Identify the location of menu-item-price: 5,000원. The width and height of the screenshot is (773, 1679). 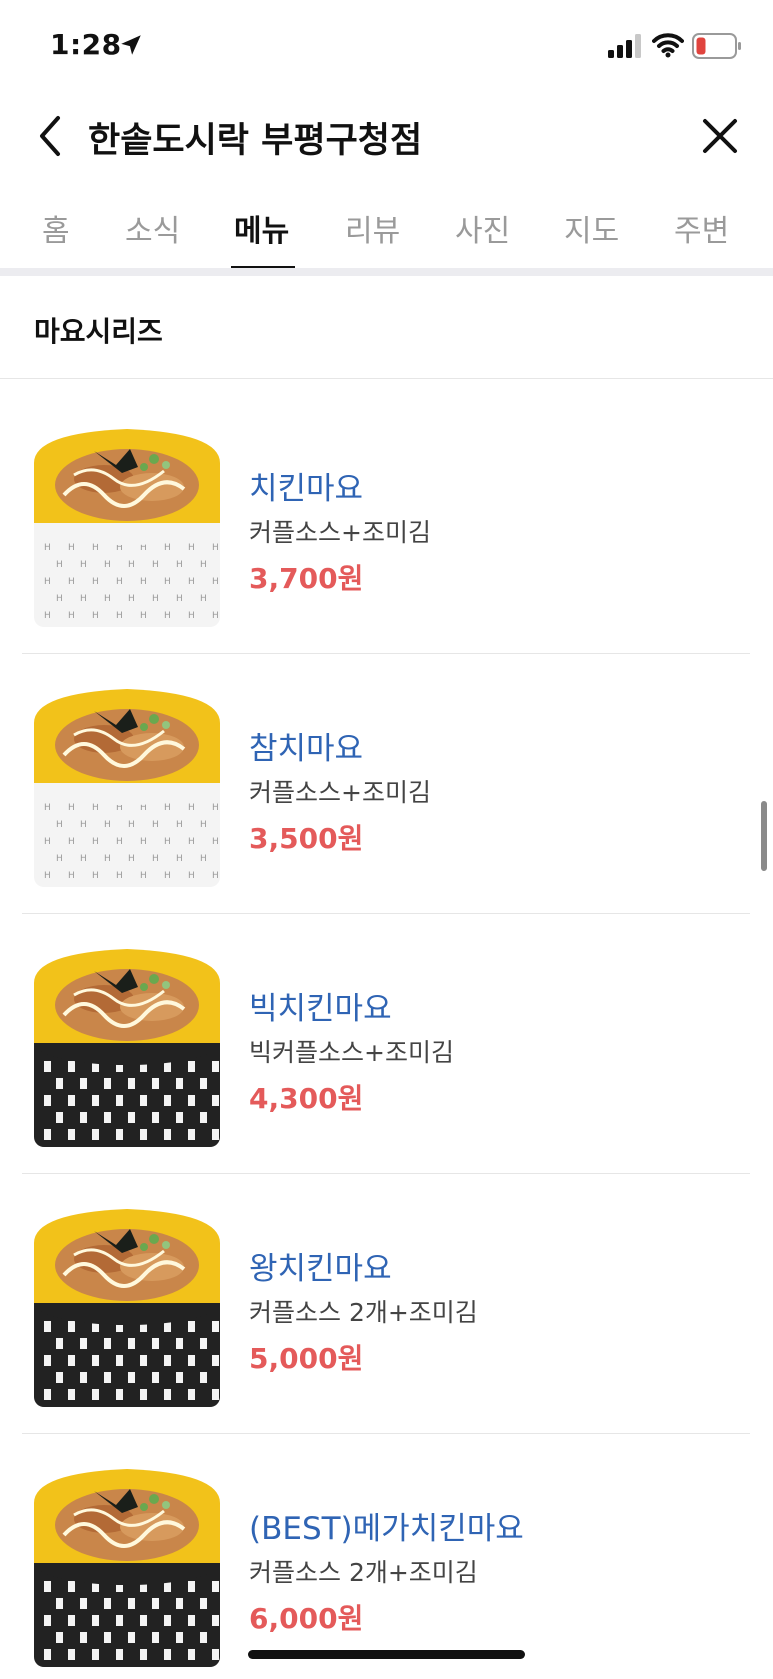
(306, 1358).